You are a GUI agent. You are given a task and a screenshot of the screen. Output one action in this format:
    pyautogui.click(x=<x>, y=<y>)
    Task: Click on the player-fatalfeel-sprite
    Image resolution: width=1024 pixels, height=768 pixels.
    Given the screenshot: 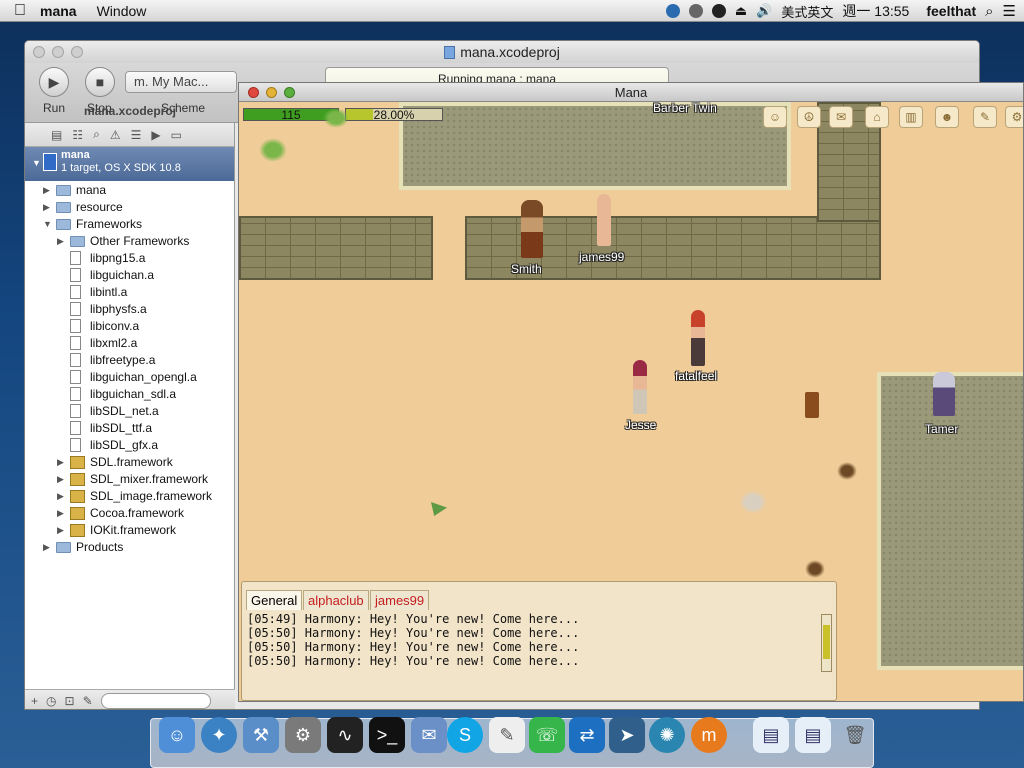 What is the action you would take?
    pyautogui.click(x=698, y=338)
    